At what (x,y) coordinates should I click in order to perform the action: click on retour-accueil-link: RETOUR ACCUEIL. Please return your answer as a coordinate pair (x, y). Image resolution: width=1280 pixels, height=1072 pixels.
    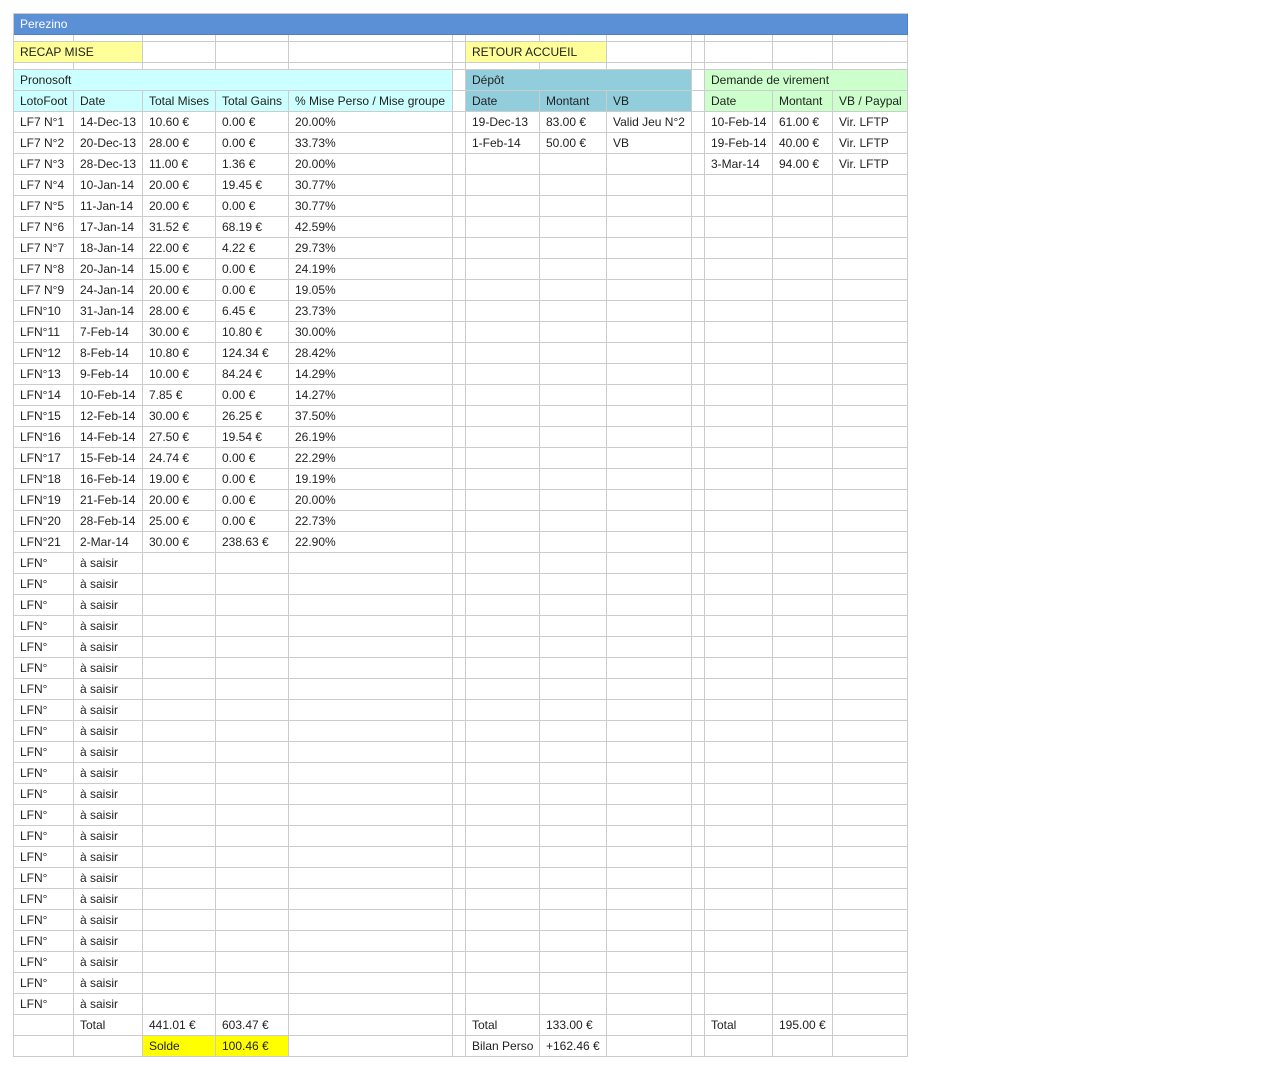
    Looking at the image, I should click on (536, 52).